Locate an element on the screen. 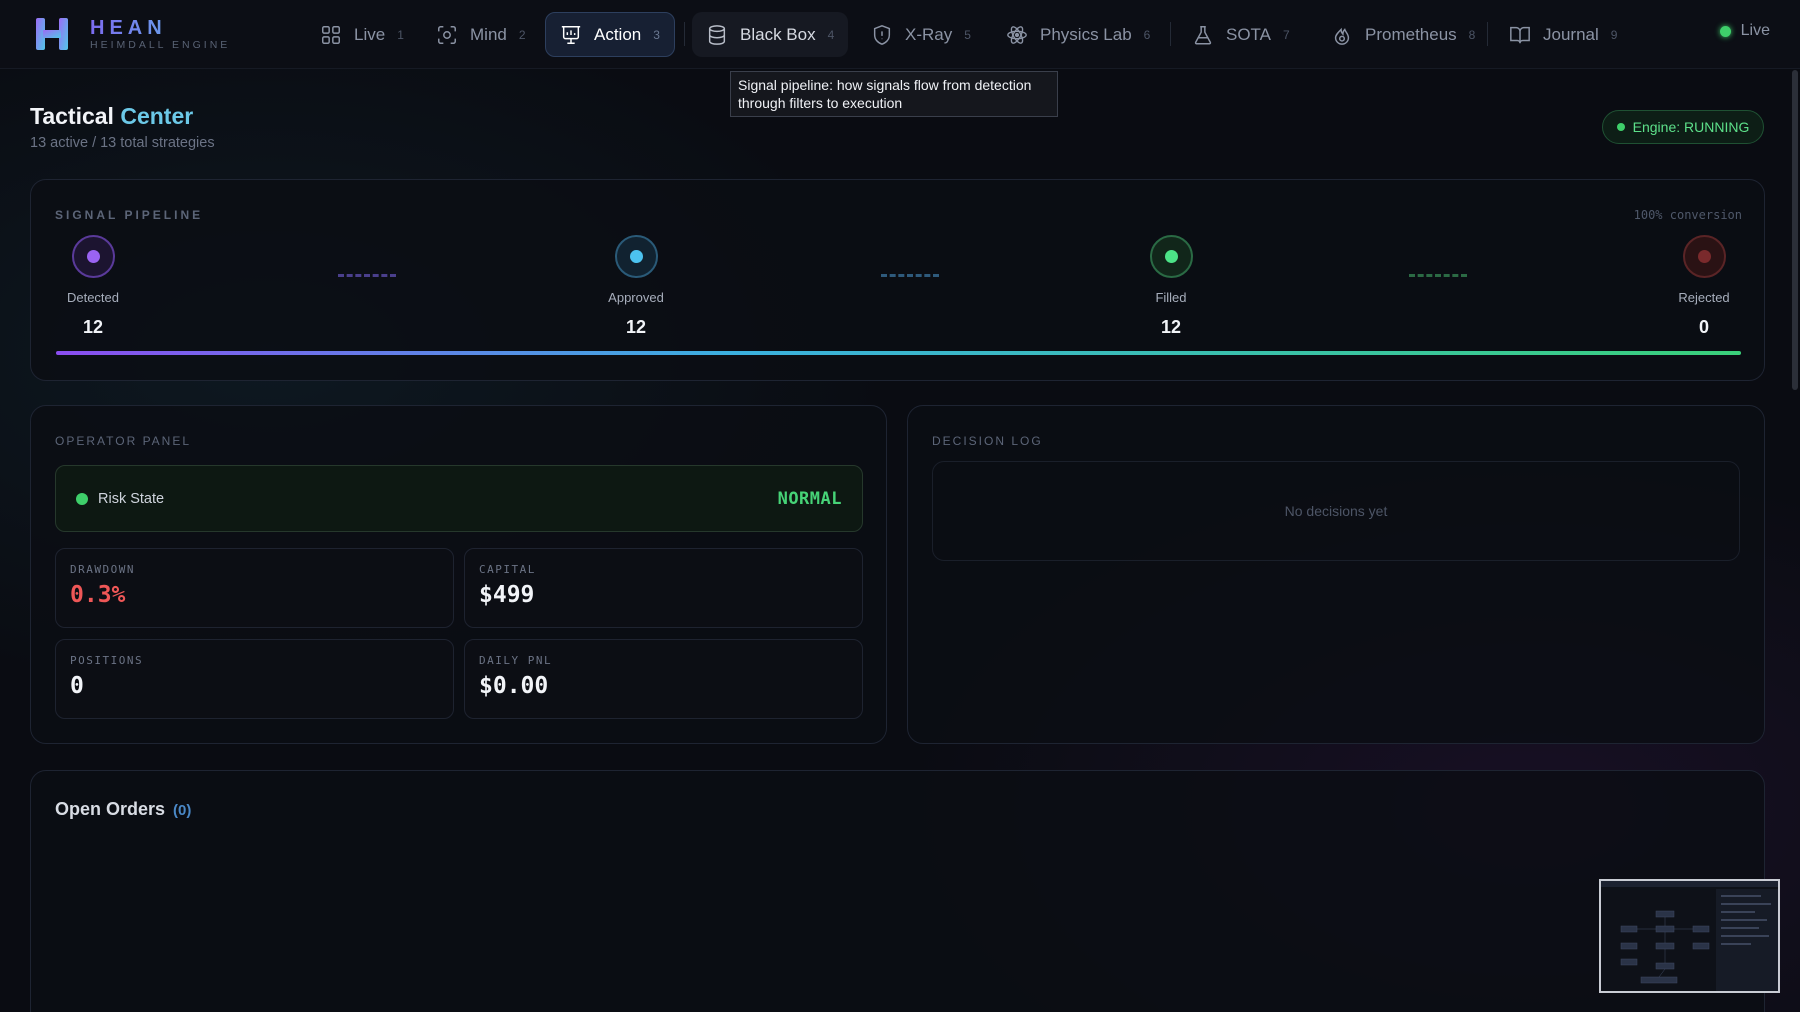  page-title-accent: Center is located at coordinates (157, 116).